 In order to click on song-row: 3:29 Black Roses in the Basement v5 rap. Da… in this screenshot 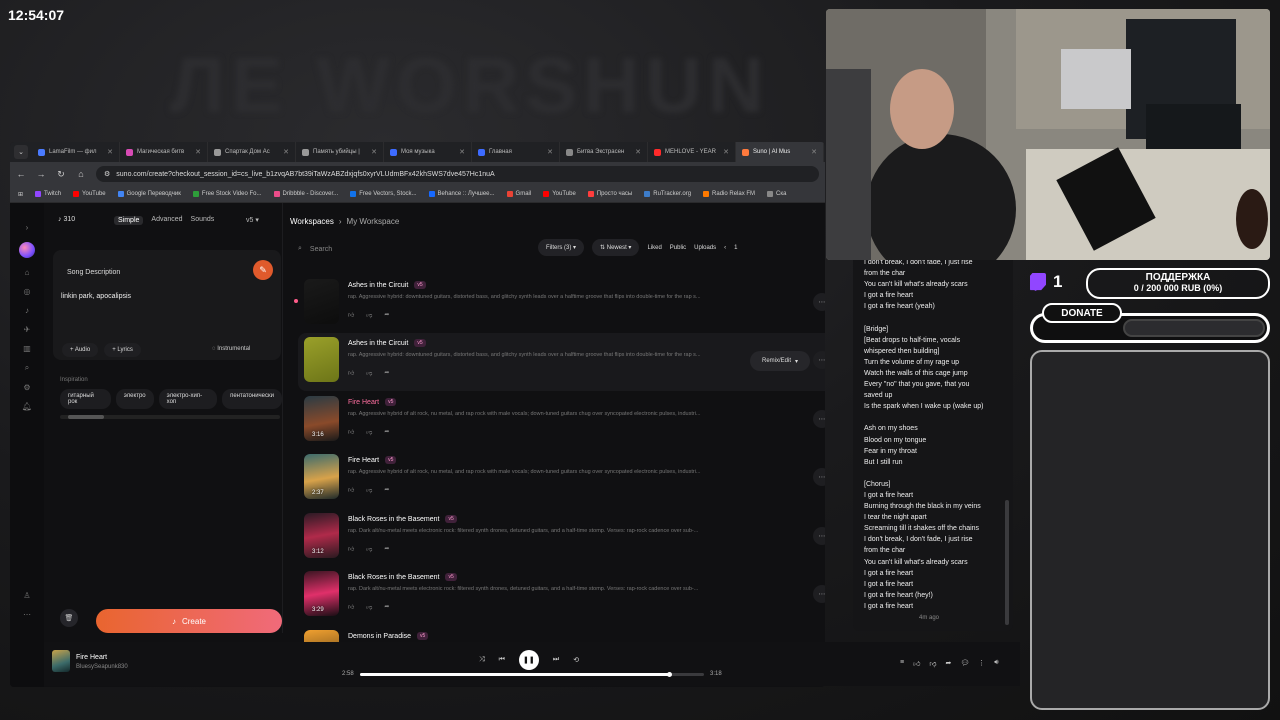, I will do `click(561, 596)`.